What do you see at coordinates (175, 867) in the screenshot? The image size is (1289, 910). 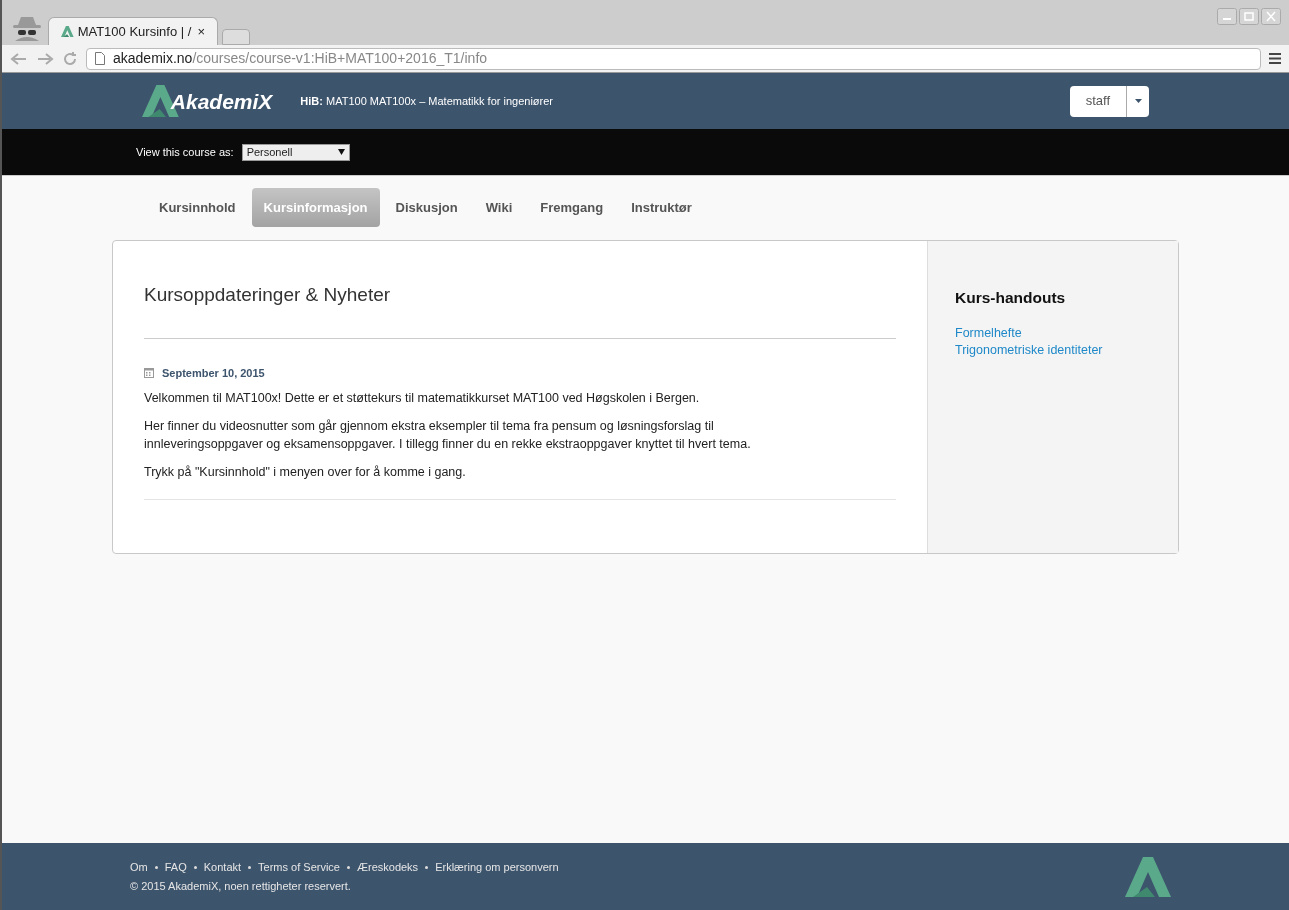 I see `footer-link: FAQ` at bounding box center [175, 867].